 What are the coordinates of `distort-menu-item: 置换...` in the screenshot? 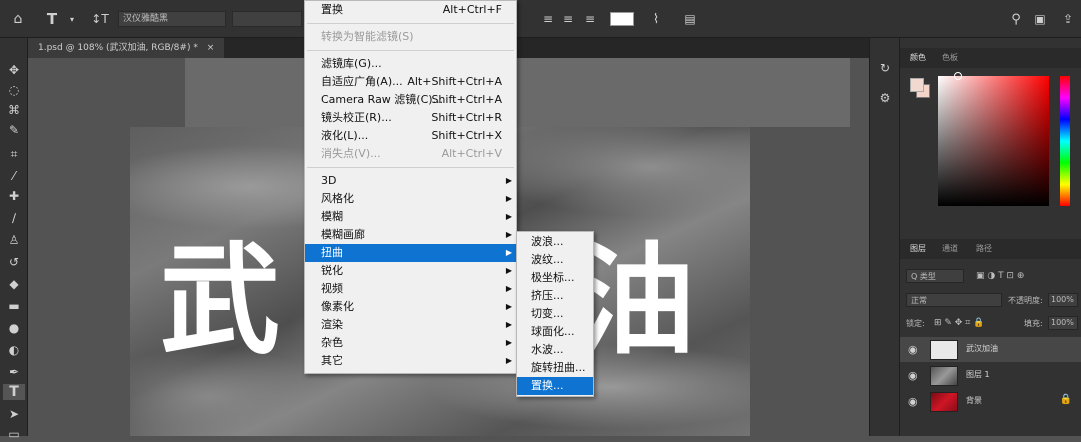 It's located at (555, 386).